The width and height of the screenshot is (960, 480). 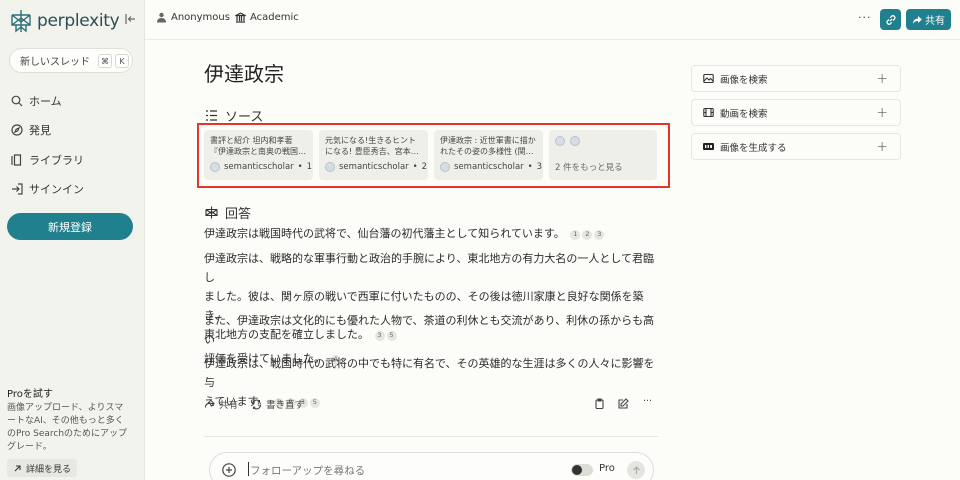 What do you see at coordinates (647, 401) in the screenshot?
I see `answer-more-icon: ···` at bounding box center [647, 401].